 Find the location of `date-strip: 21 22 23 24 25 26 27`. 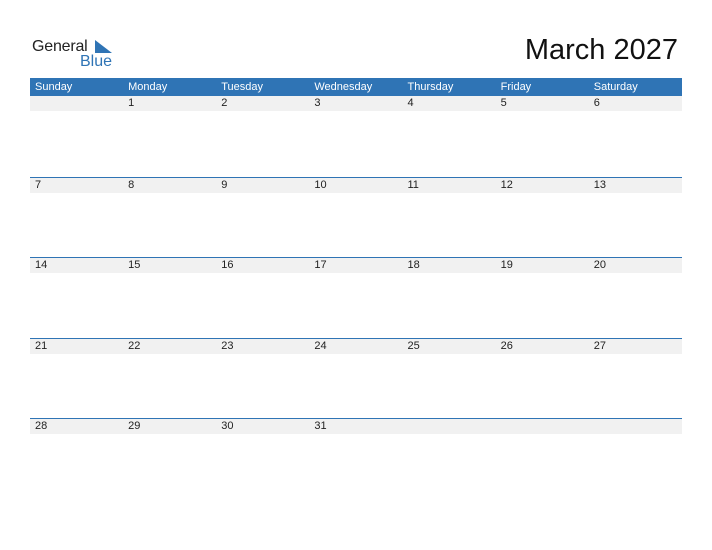

date-strip: 21 22 23 24 25 26 27 is located at coordinates (356, 346).